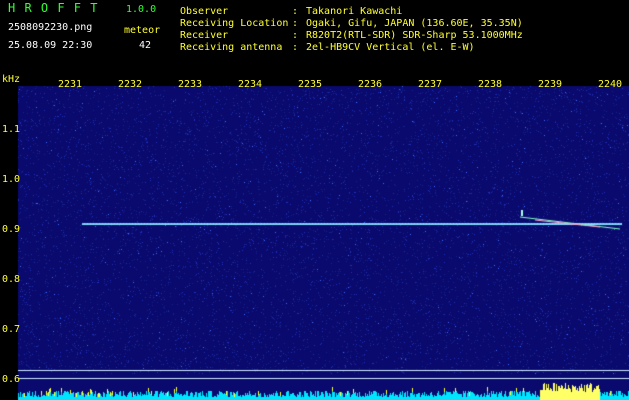 The height and width of the screenshot is (400, 629). I want to click on time-tick: 2238, so click(490, 84).